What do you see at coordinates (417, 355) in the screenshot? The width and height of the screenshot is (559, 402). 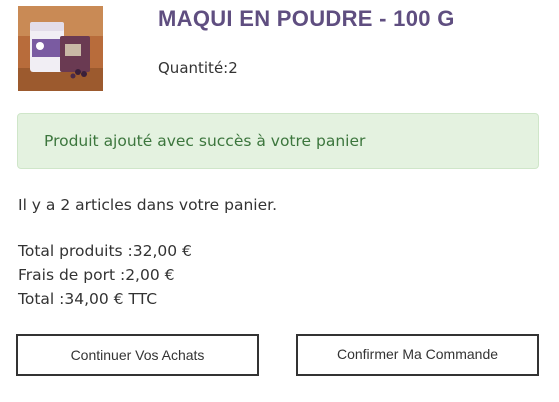 I see `confirm-order-button: Confirmer Ma Commande` at bounding box center [417, 355].